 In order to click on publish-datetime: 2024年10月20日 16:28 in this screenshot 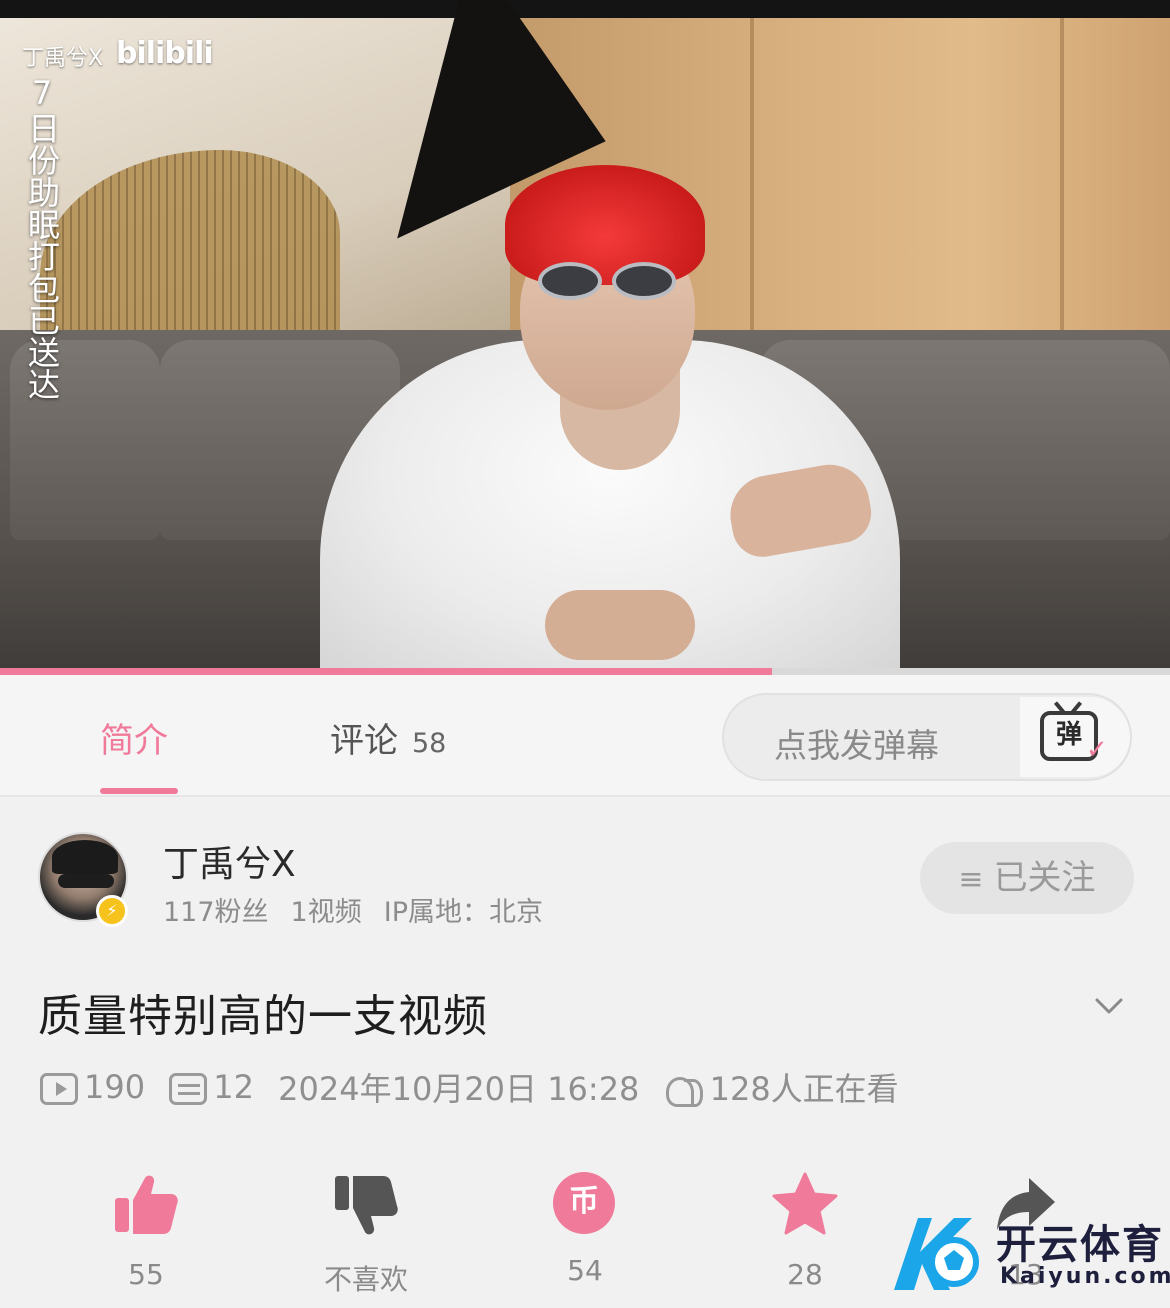, I will do `click(459, 1089)`.